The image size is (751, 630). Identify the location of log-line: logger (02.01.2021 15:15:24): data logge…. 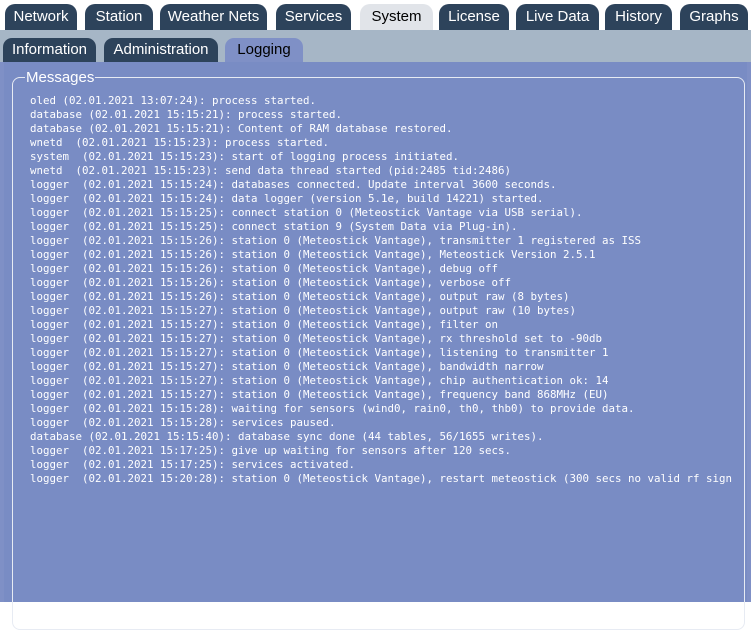
(287, 198).